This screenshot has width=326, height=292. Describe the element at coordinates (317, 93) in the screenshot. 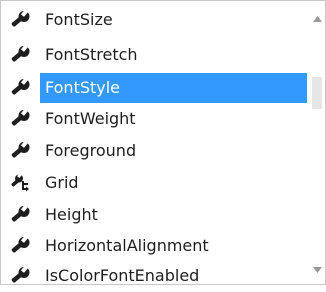

I see `scroll-thumb` at that location.